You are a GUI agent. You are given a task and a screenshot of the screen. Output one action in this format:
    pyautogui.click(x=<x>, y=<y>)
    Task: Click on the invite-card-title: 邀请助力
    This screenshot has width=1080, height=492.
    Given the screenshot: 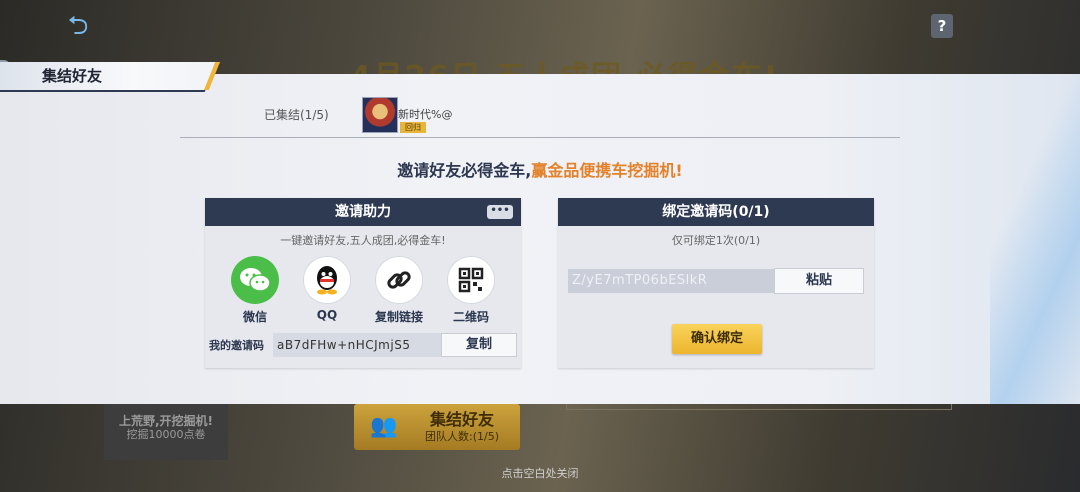 What is the action you would take?
    pyautogui.click(x=363, y=212)
    